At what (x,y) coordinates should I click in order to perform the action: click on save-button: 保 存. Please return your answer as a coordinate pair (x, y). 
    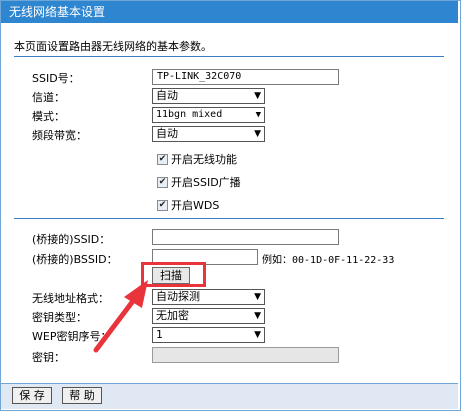
    Looking at the image, I should click on (32, 395).